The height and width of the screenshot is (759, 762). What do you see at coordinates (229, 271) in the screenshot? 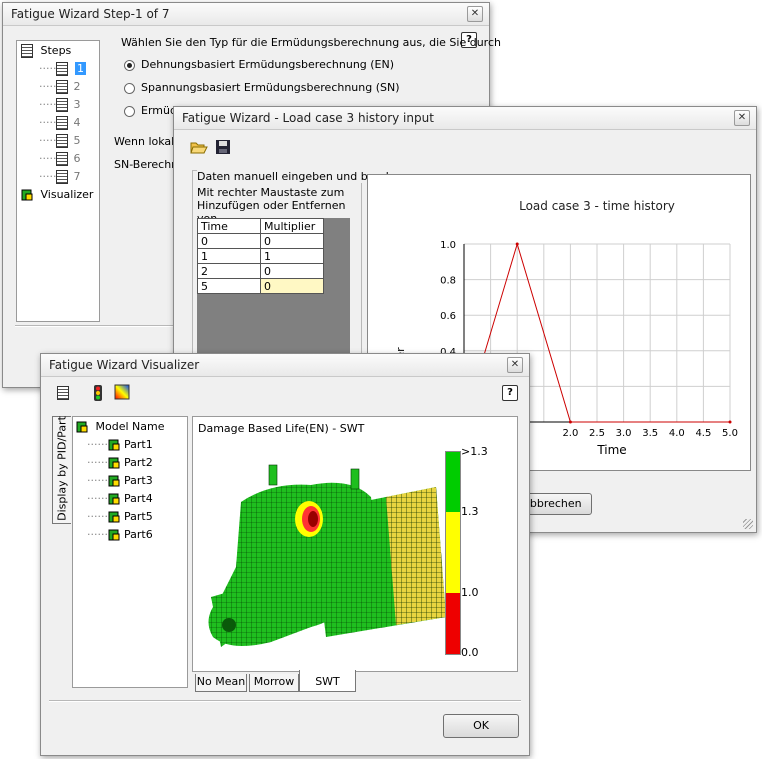
I see `time-cell: 2` at bounding box center [229, 271].